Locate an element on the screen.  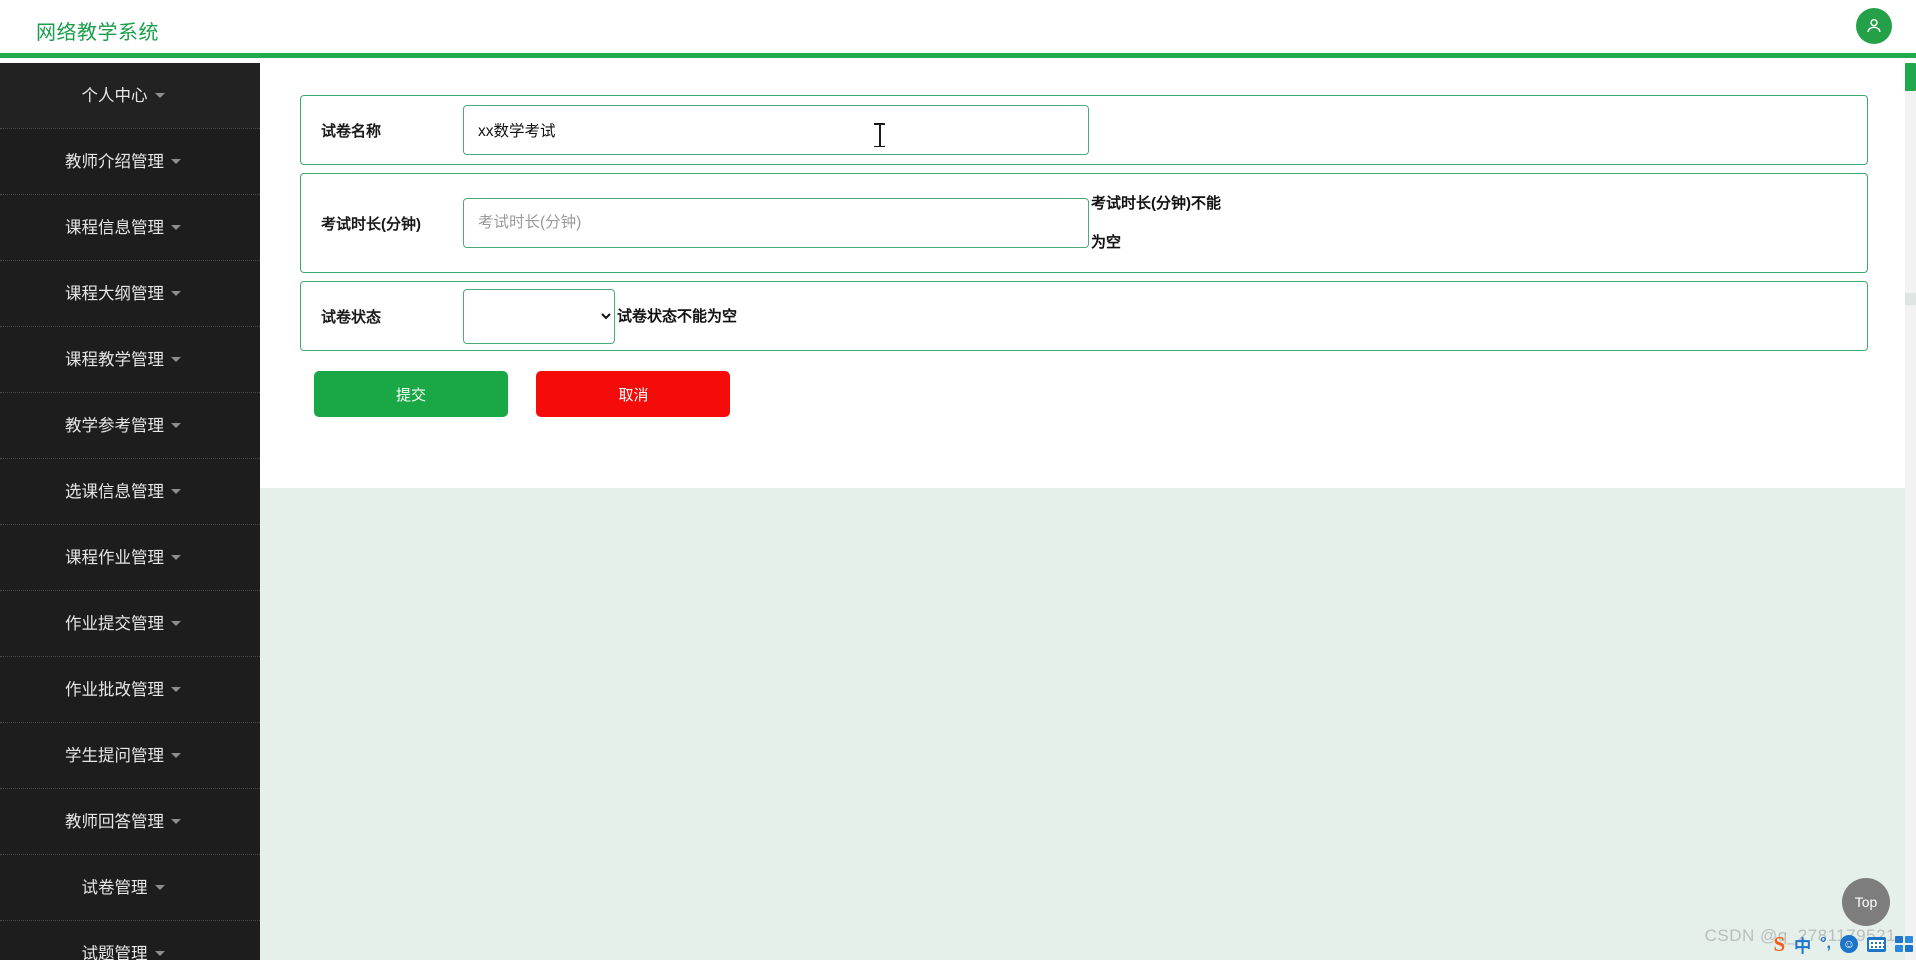
sidebar-item-label: 作业提交管理 is located at coordinates (114, 624).